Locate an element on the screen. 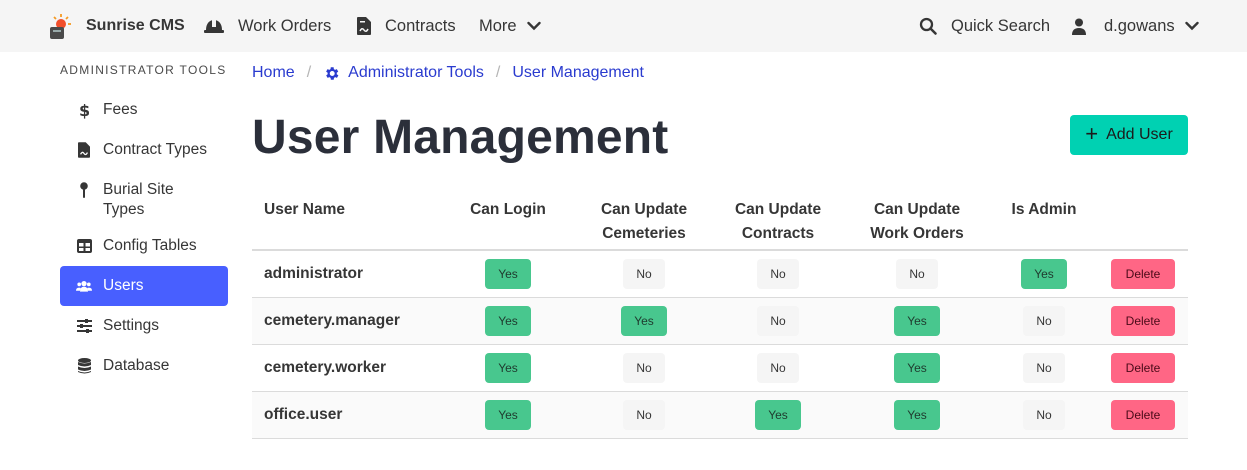 Image resolution: width=1247 pixels, height=470 pixels. nav-contracts-label: Contracts is located at coordinates (420, 25).